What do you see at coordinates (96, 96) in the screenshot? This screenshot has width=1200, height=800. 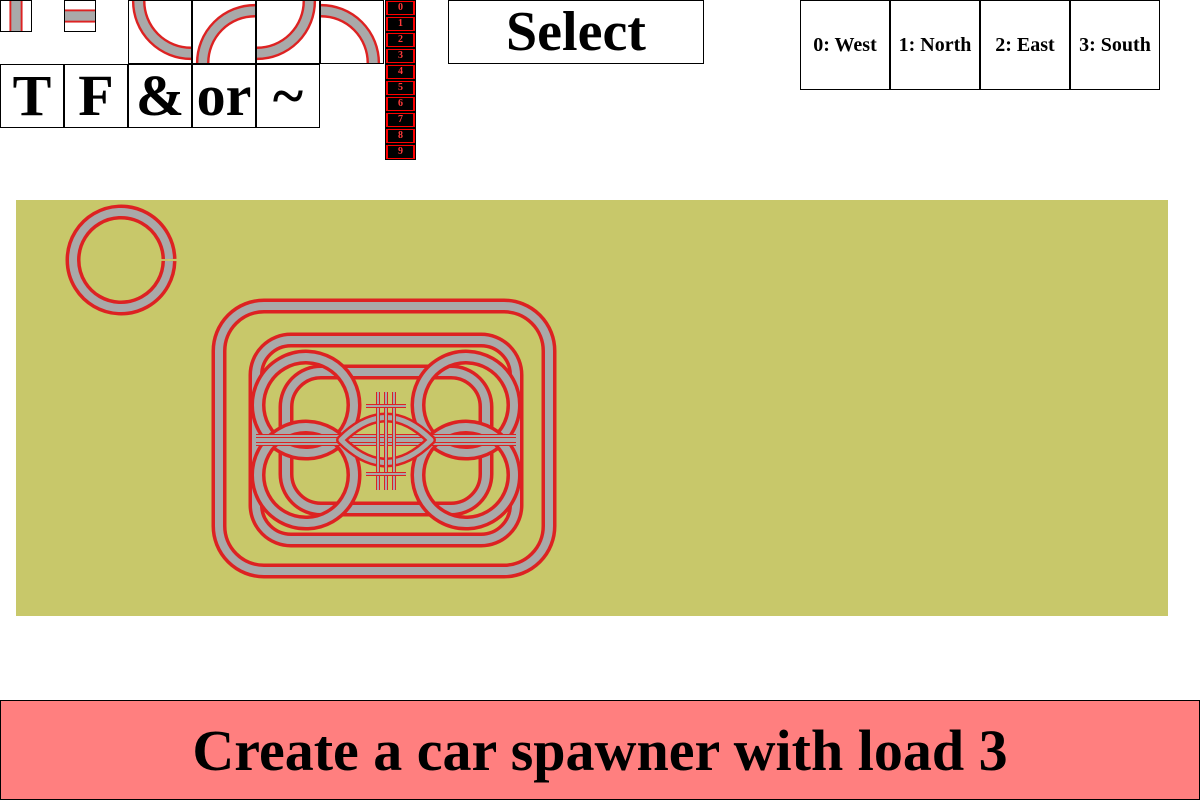 I see `logic-false-button: F` at bounding box center [96, 96].